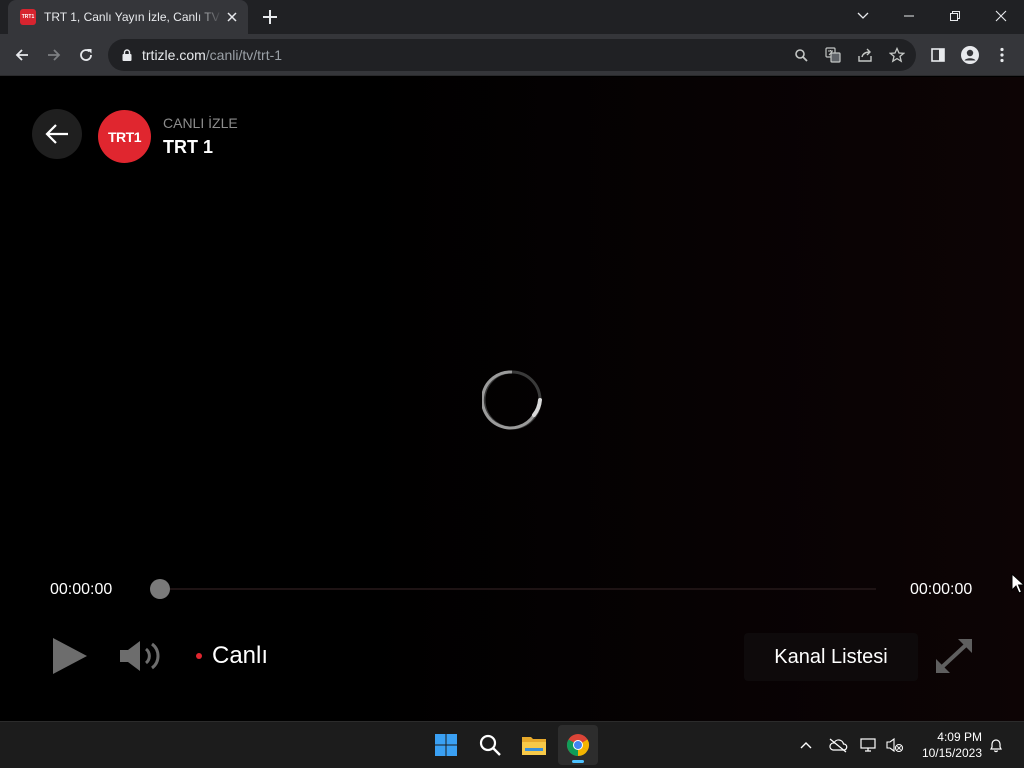  I want to click on cloud-off-icon, so click(838, 745).